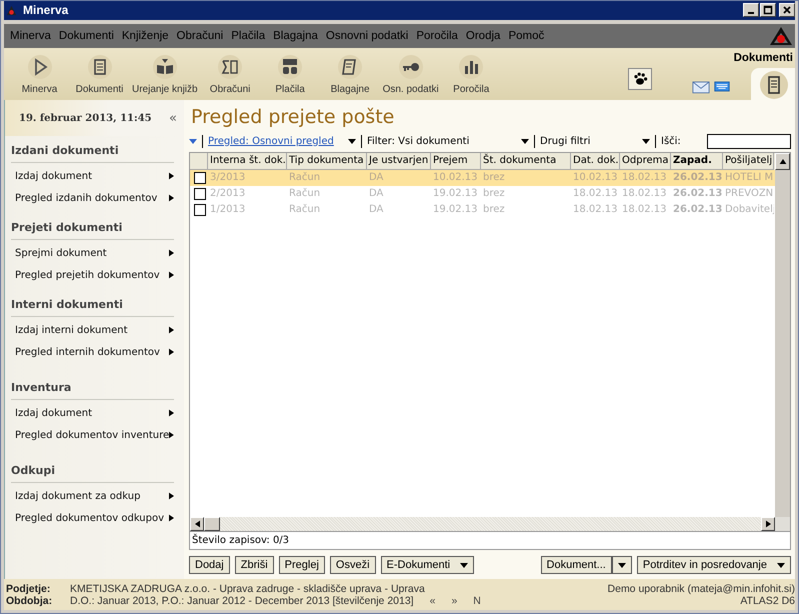 This screenshot has width=799, height=614. Describe the element at coordinates (145, 36) in the screenshot. I see `menu-item: Knjiženje` at that location.